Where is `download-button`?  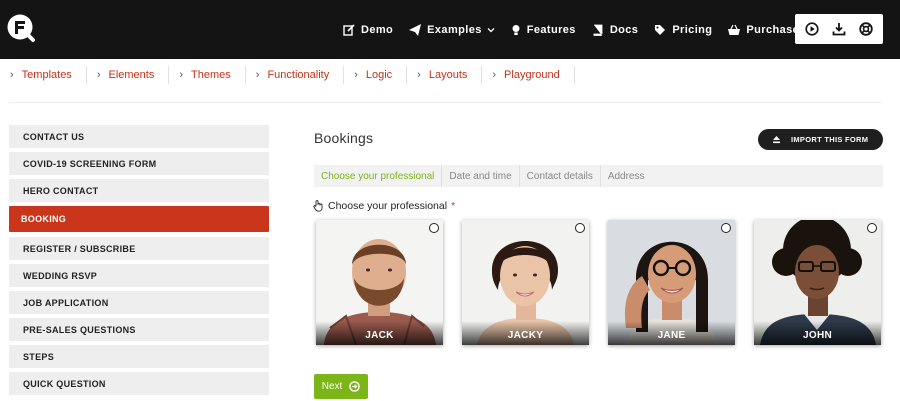
download-button is located at coordinates (839, 29).